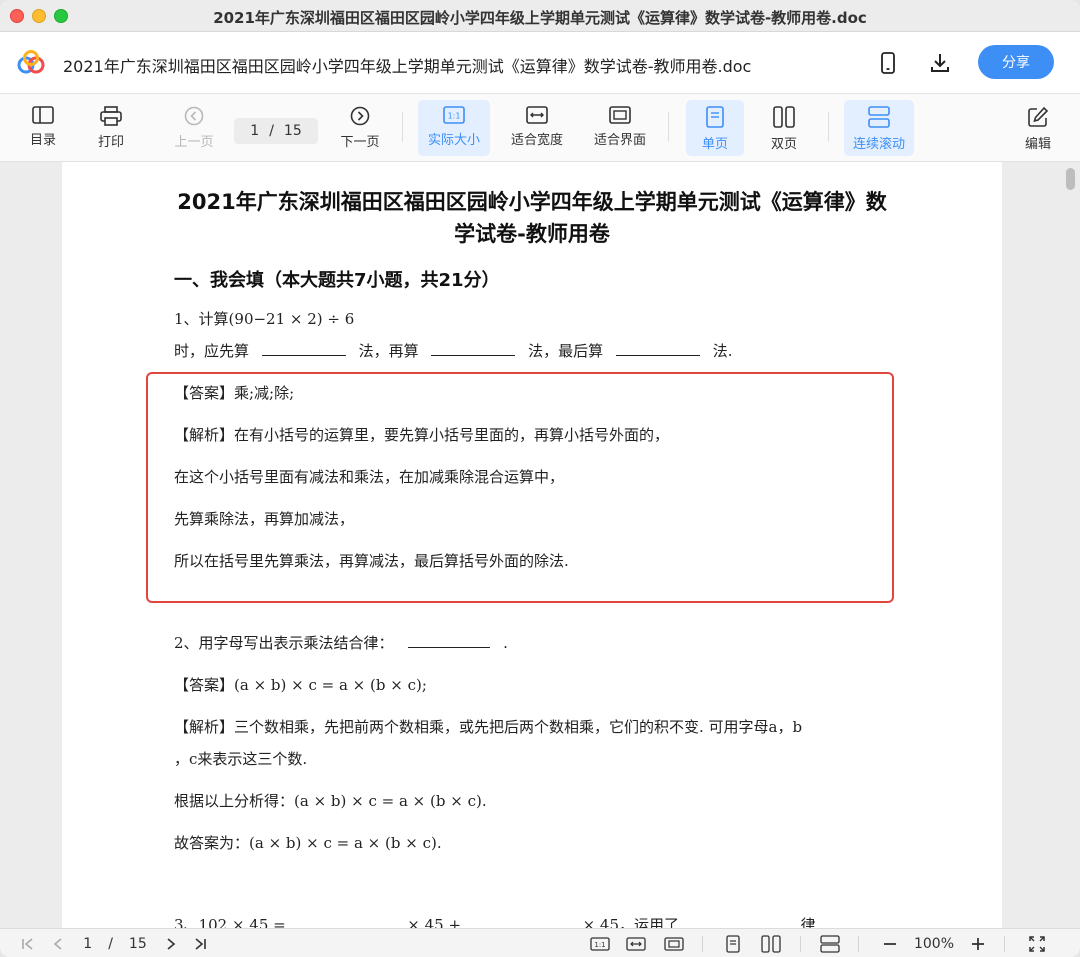  I want to click on q1-text-a: 时，应先算, so click(212, 351).